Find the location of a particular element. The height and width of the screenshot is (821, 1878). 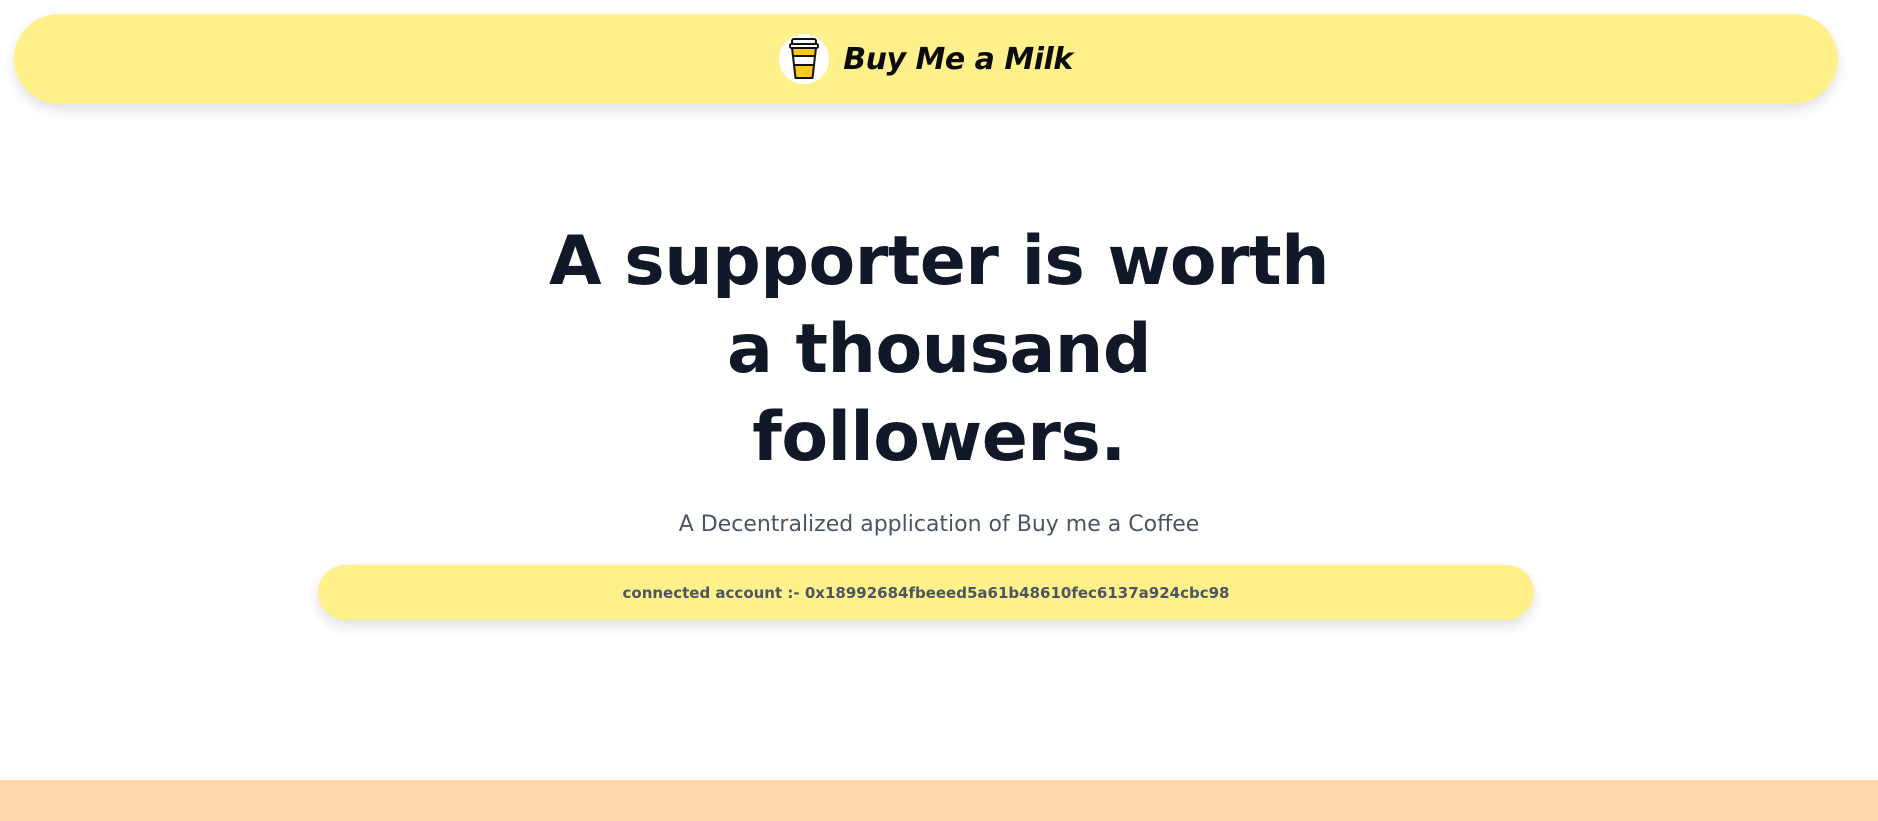

brand-link: Buy Me a Milk is located at coordinates (926, 59).